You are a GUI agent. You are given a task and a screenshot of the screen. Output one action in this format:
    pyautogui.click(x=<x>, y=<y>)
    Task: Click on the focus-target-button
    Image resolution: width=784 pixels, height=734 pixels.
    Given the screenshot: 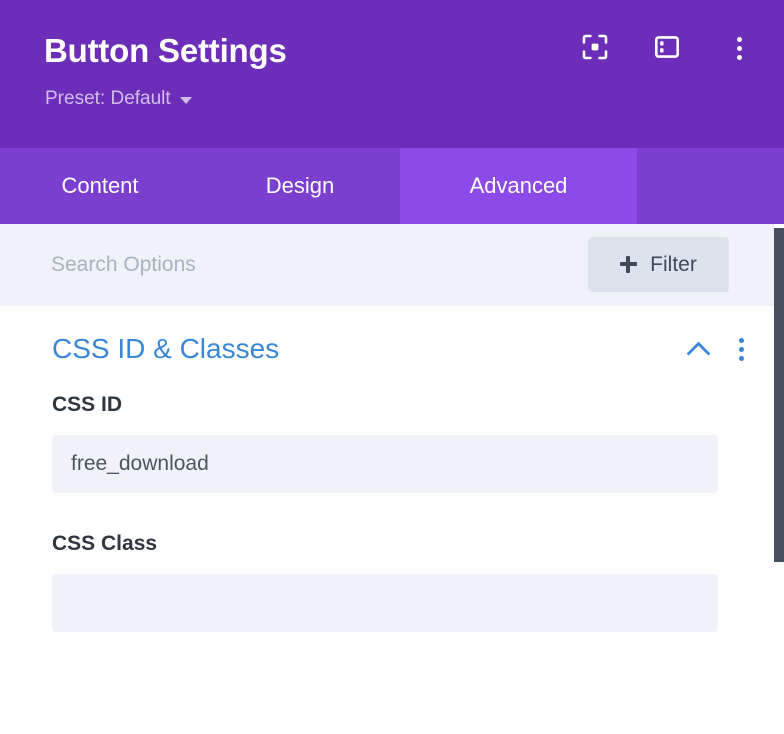 What is the action you would take?
    pyautogui.click(x=595, y=48)
    